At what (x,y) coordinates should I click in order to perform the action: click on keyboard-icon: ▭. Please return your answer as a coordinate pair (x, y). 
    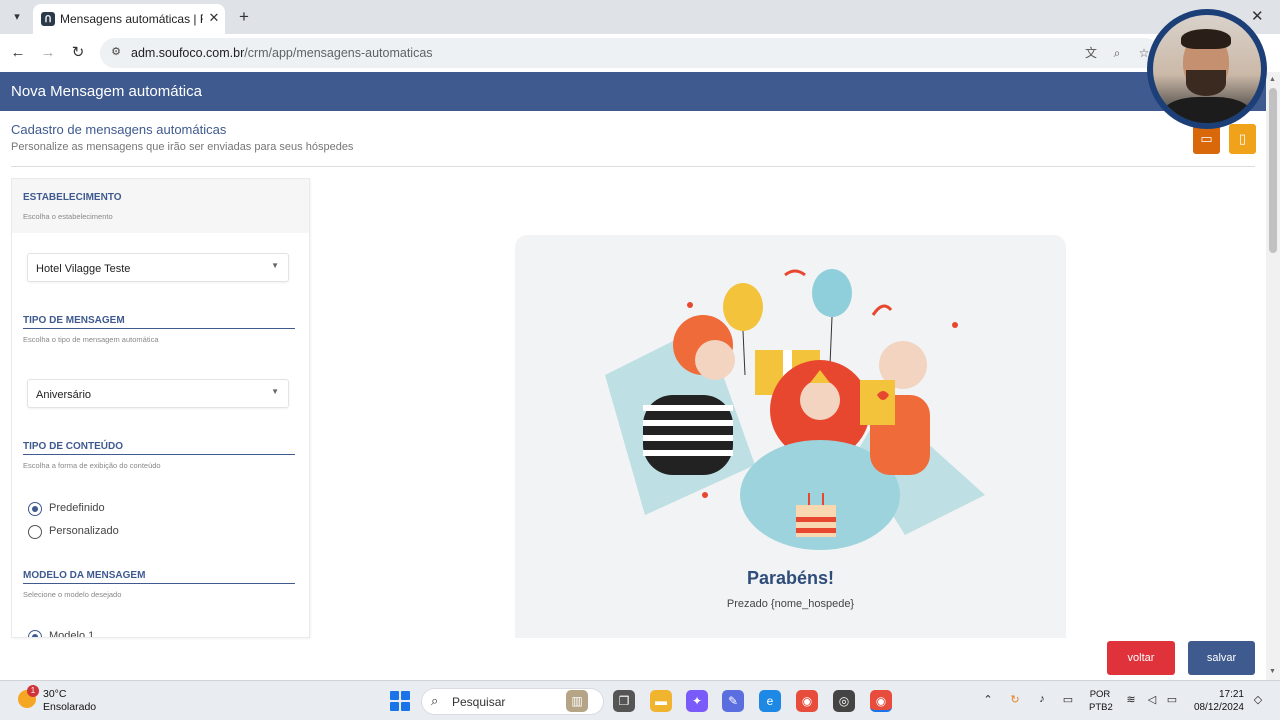
    Looking at the image, I should click on (1068, 699).